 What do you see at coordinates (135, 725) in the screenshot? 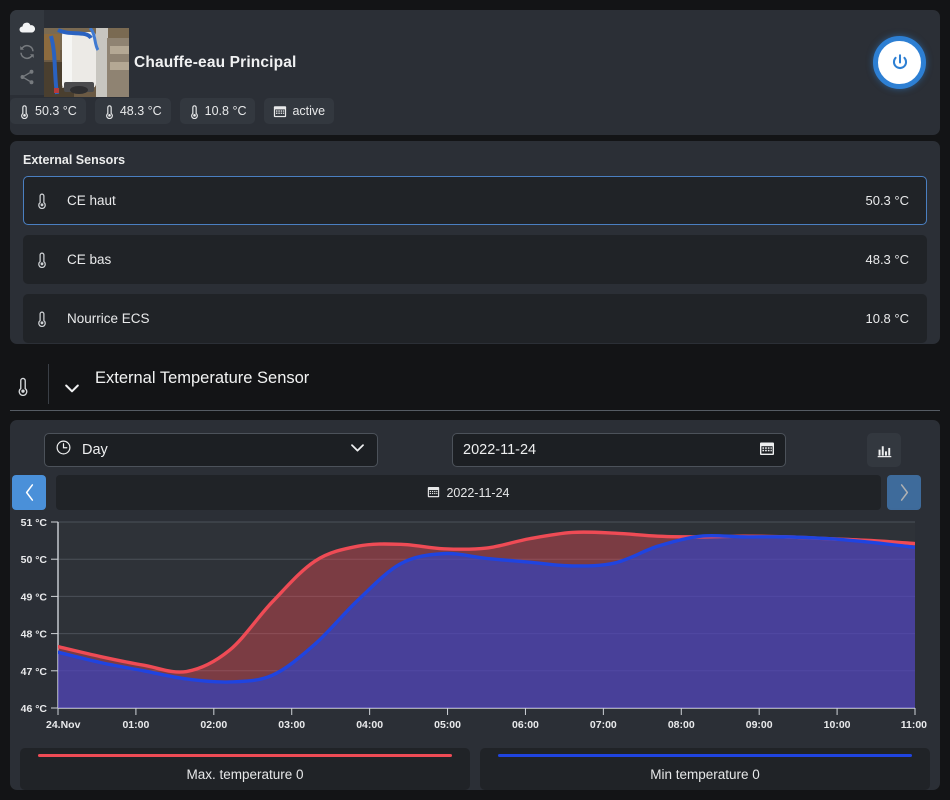
I see `x-axis-tick-label: 01:00` at bounding box center [135, 725].